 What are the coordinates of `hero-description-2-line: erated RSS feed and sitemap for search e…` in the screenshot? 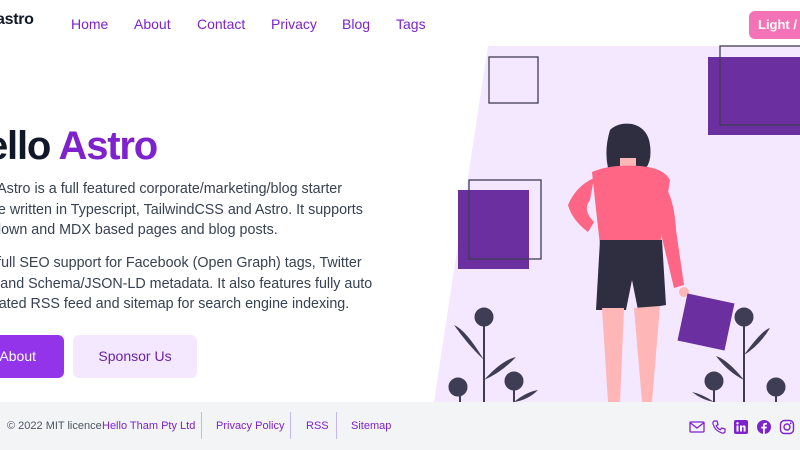 It's located at (175, 304).